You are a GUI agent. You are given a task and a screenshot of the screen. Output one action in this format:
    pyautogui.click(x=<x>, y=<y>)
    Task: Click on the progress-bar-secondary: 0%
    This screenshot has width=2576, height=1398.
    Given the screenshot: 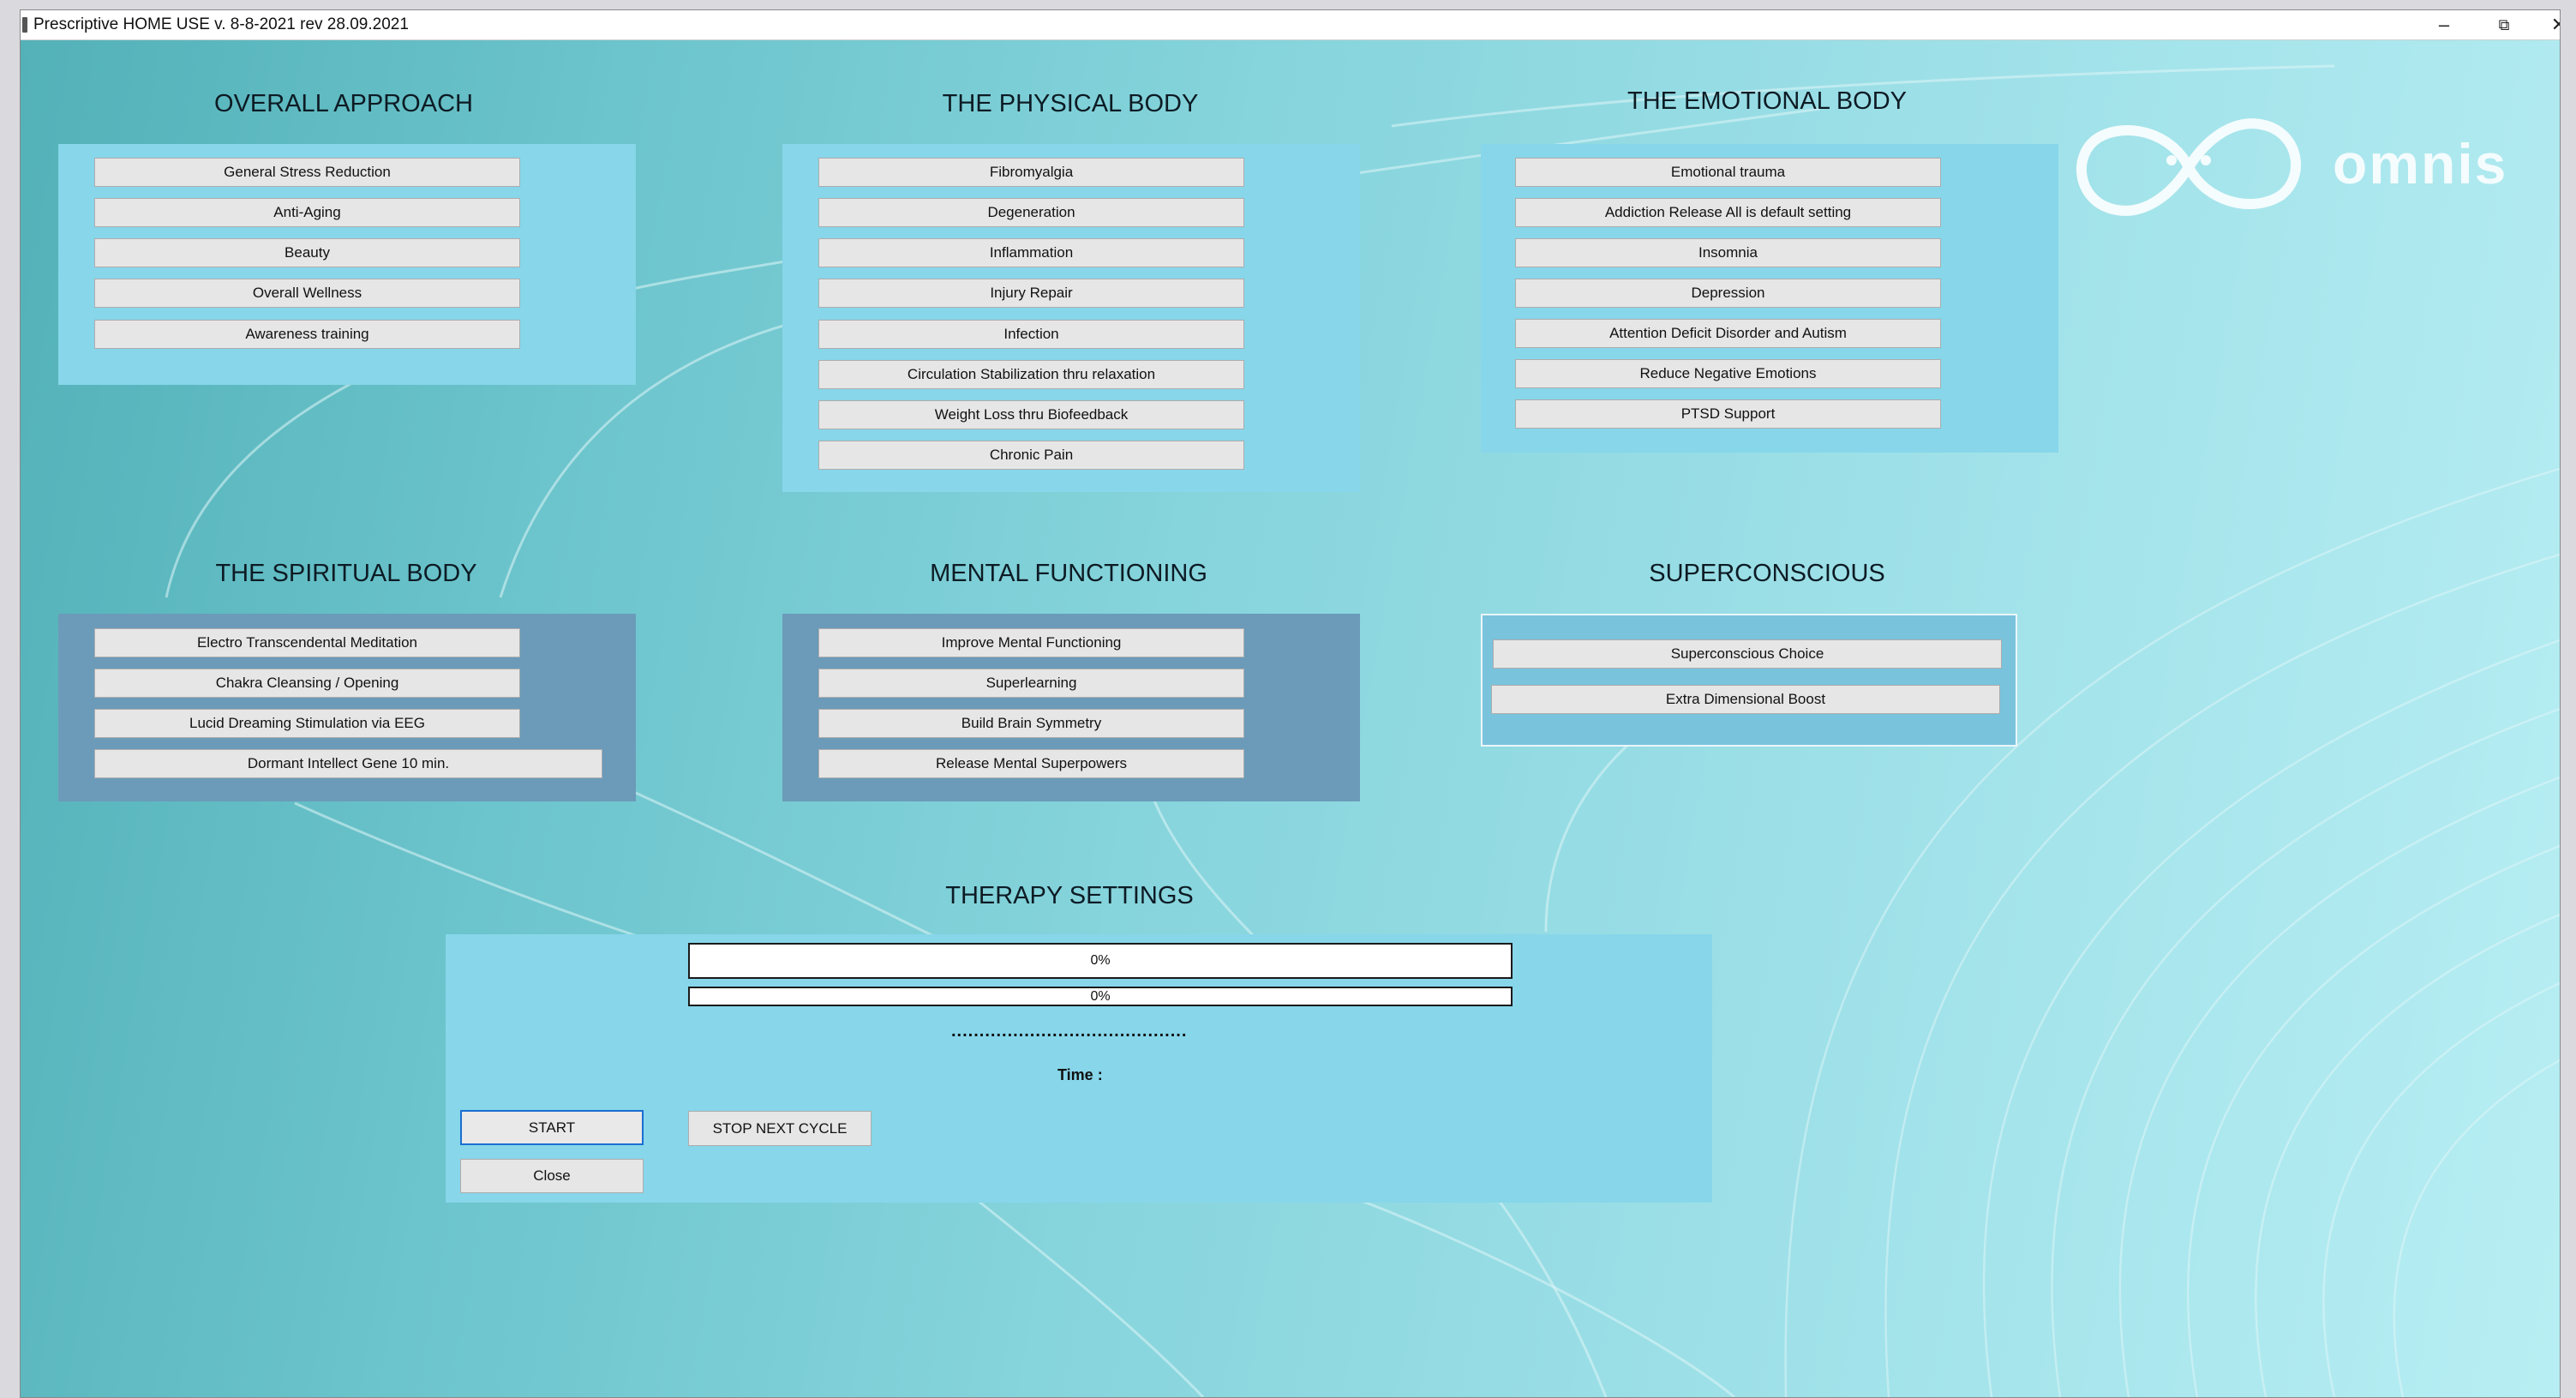 What is the action you would take?
    pyautogui.click(x=1100, y=997)
    